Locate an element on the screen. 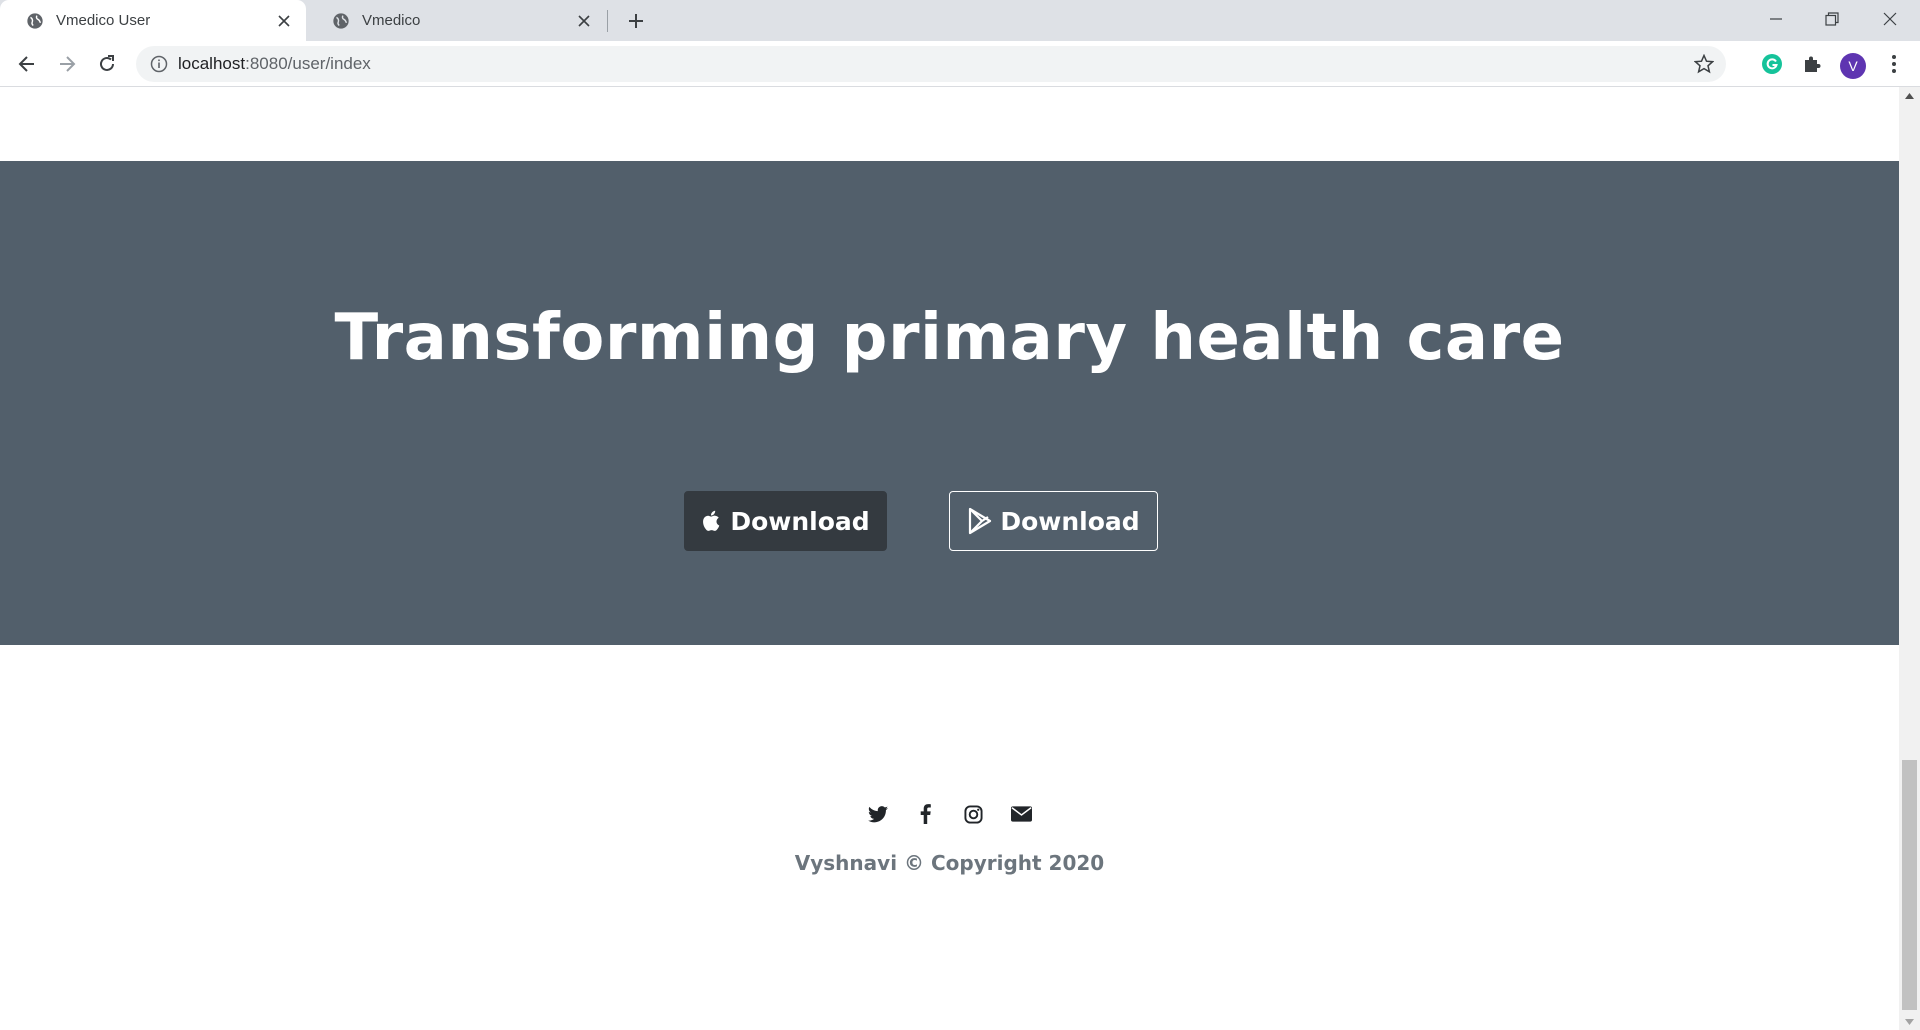 This screenshot has height=1030, width=1920. url-text: localhost:8080/user/index is located at coordinates (274, 64).